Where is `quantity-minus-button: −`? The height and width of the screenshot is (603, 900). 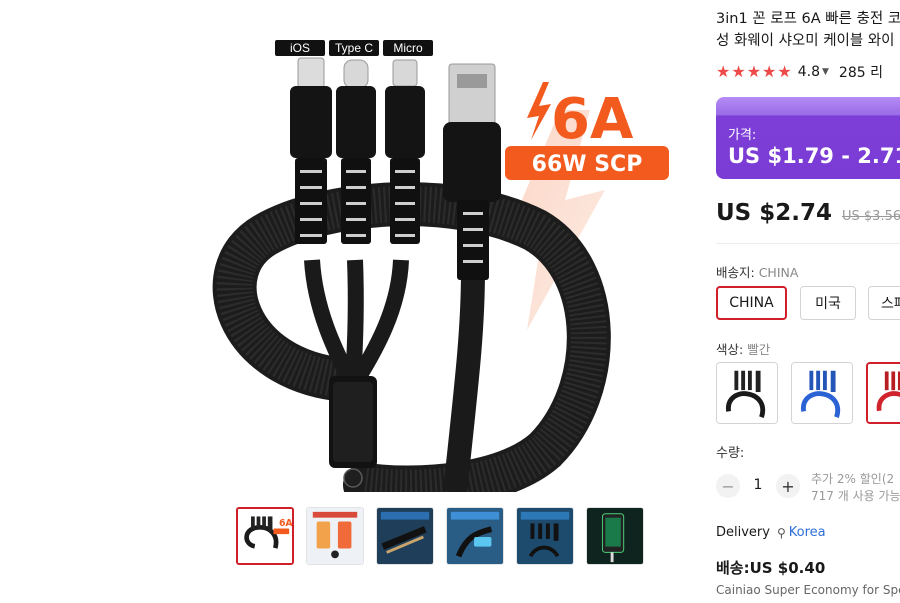
quantity-minus-button: − is located at coordinates (728, 486).